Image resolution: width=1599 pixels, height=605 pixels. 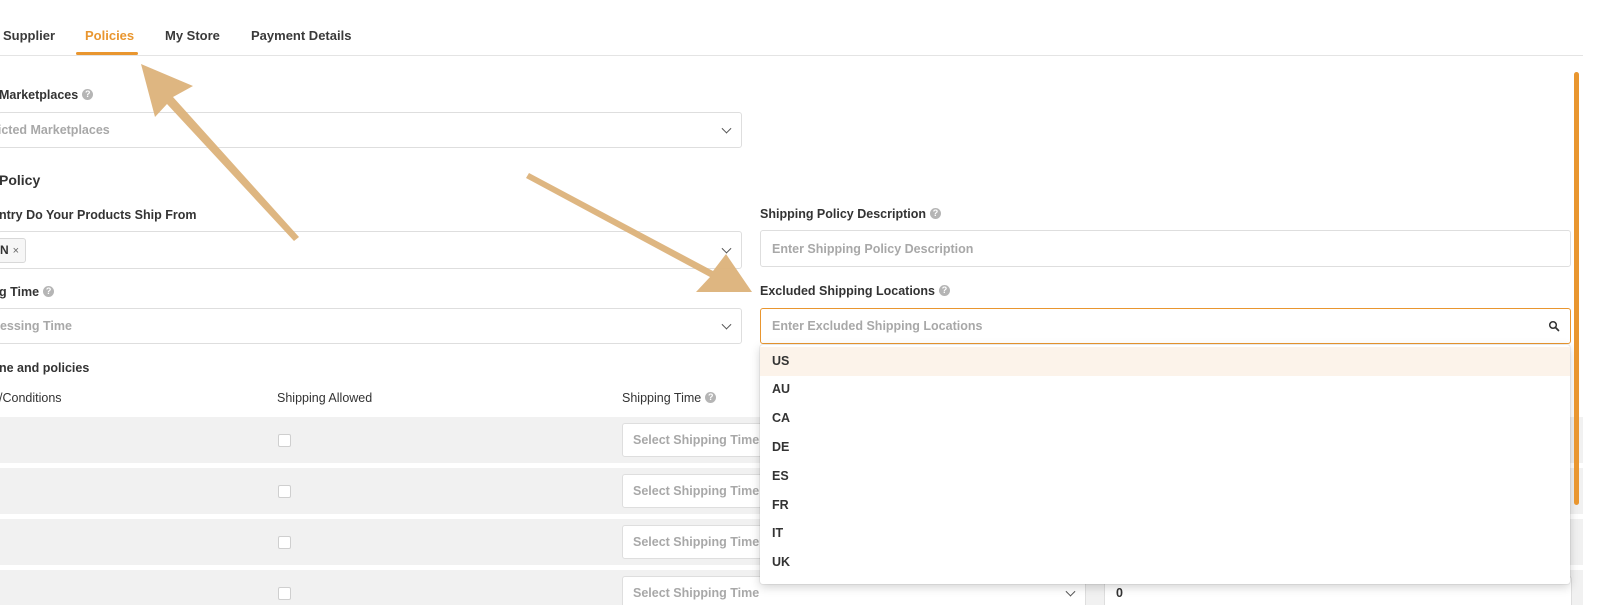 I want to click on shipping-policy-description-label: Shipping Policy Description?, so click(x=850, y=214).